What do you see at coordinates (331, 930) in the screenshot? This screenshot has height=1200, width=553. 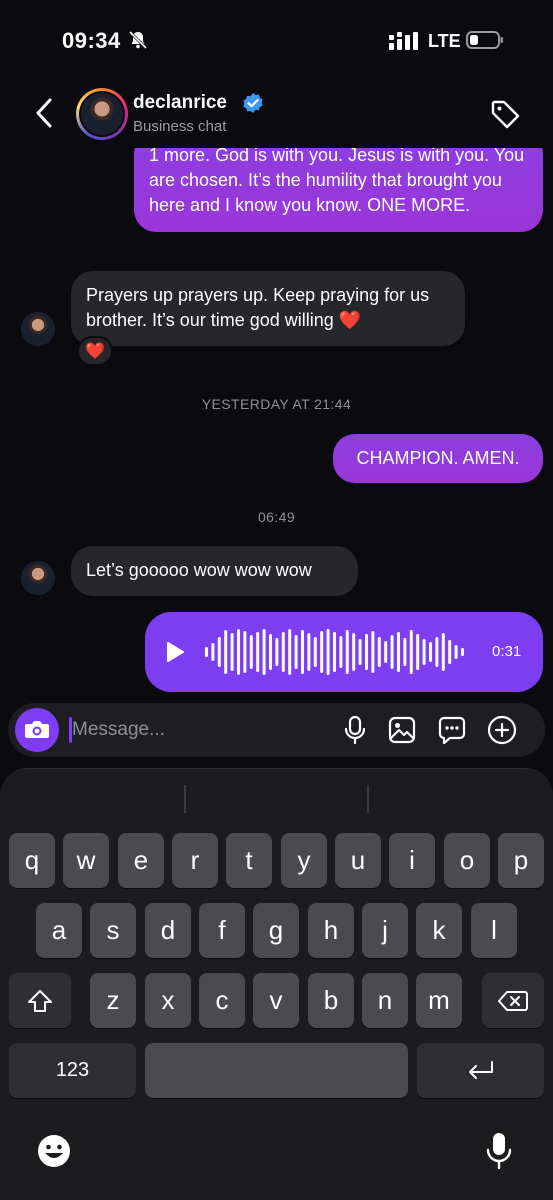 I see `key-h: h` at bounding box center [331, 930].